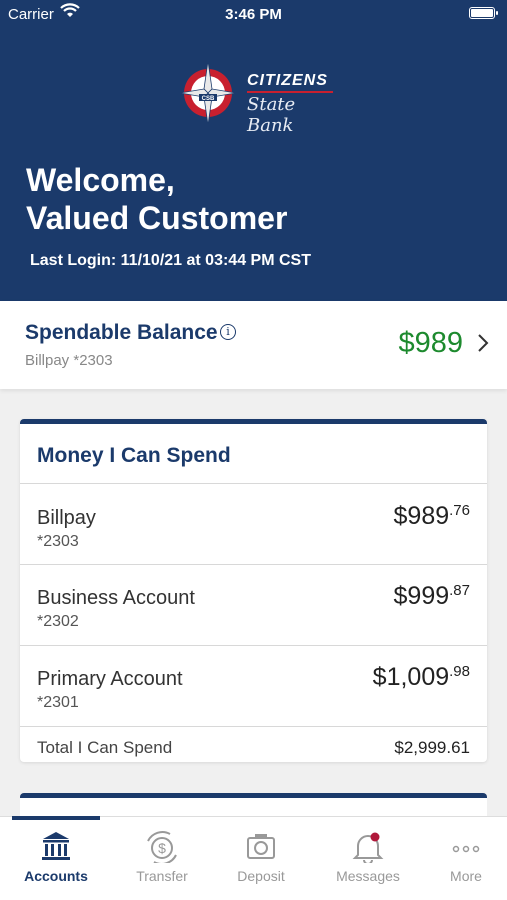  Describe the element at coordinates (121, 332) in the screenshot. I see `spendable-balance-title: Spendable Balance` at that location.